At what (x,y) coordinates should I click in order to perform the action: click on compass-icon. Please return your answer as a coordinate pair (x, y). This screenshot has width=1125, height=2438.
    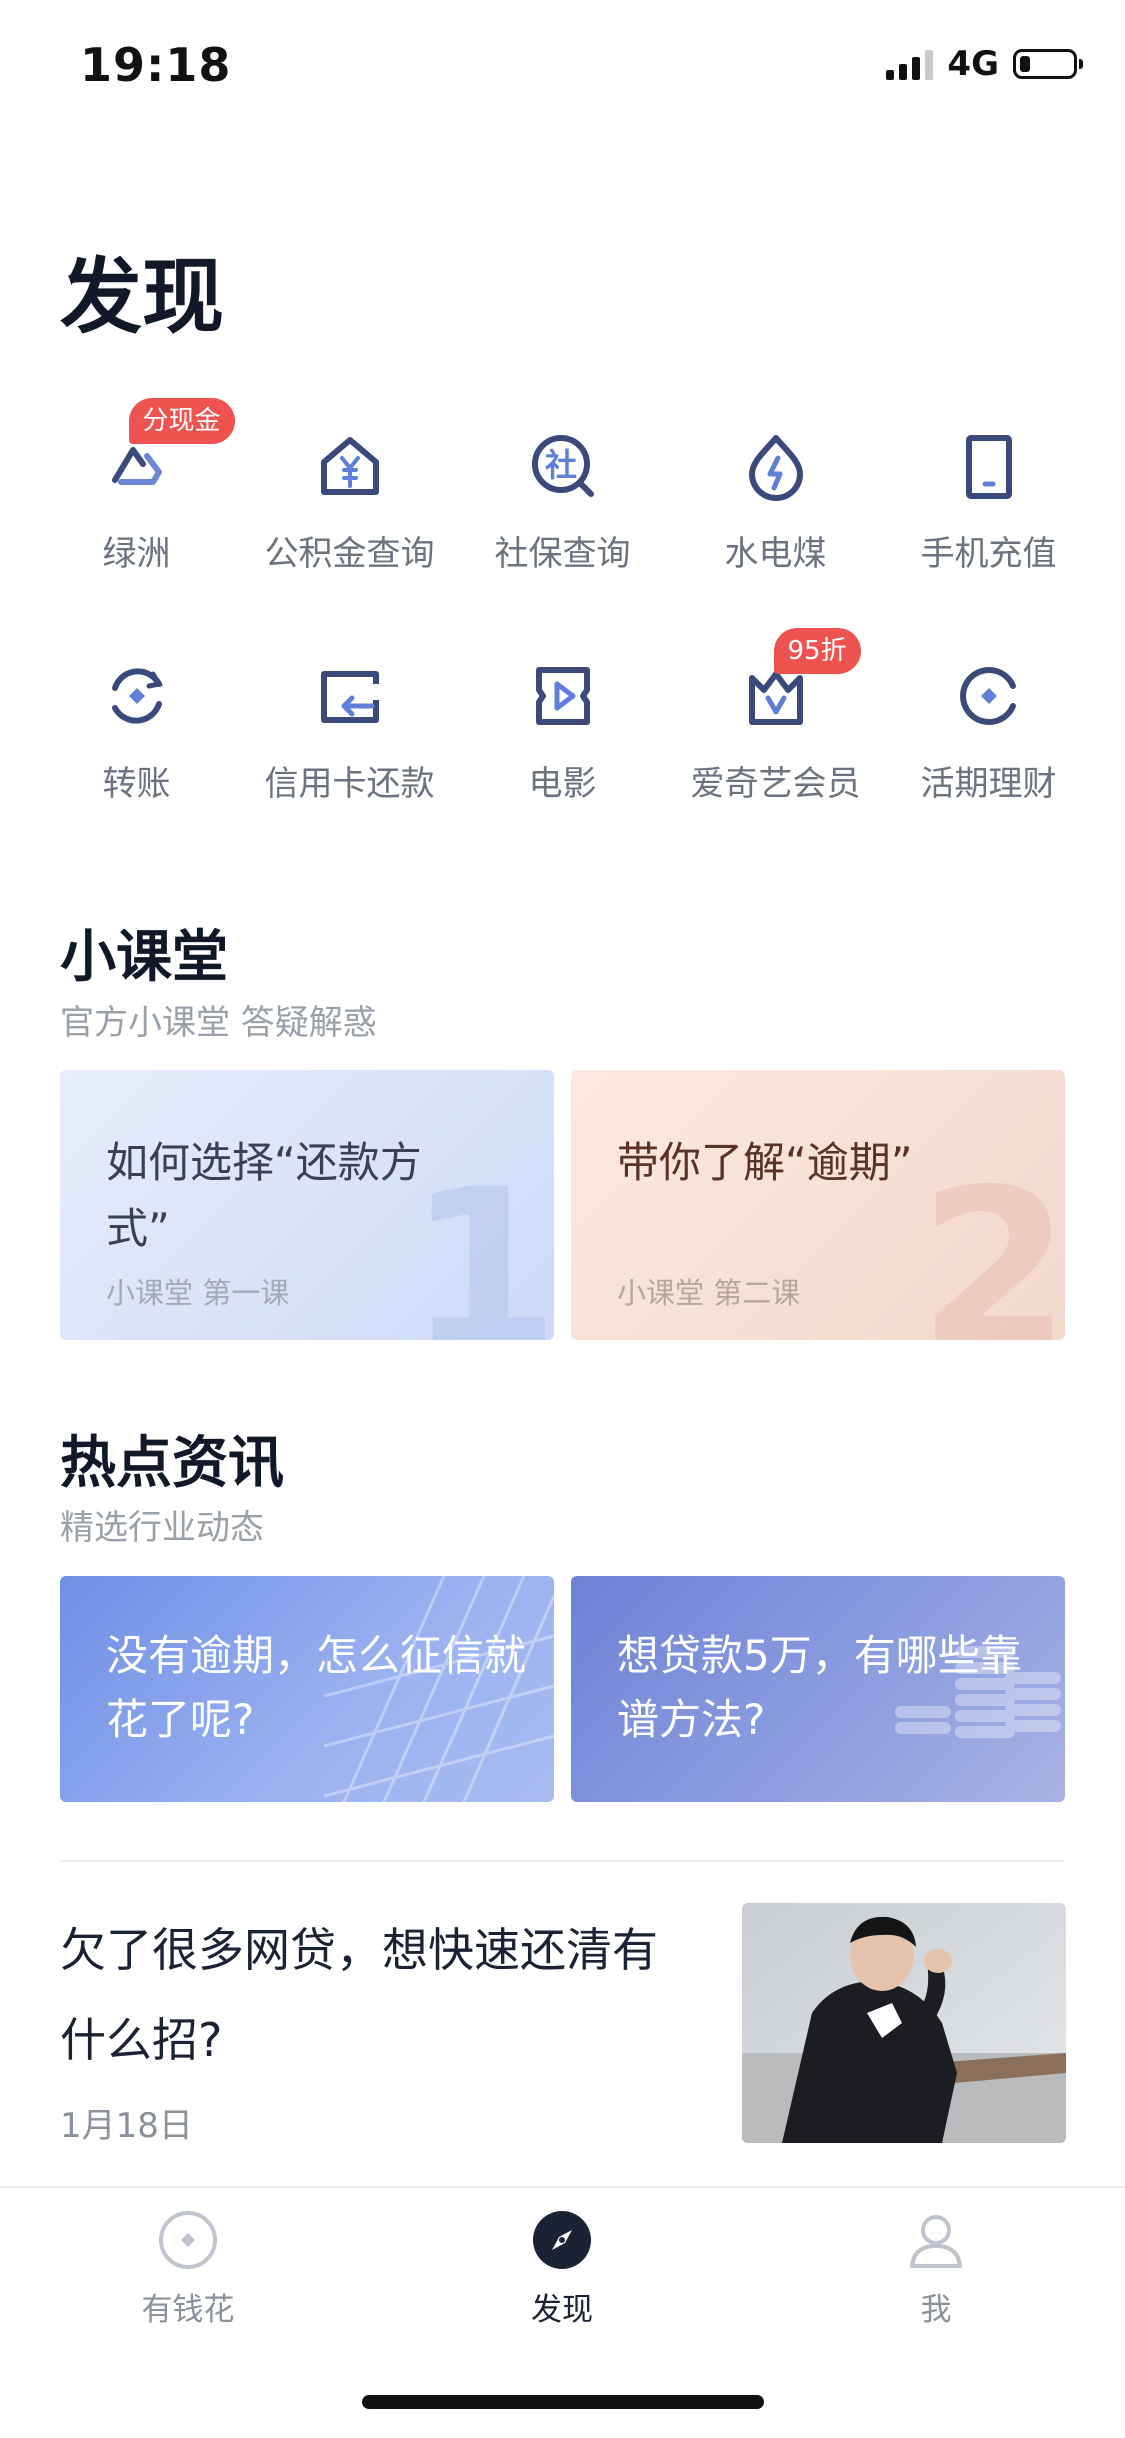
    Looking at the image, I should click on (562, 2240).